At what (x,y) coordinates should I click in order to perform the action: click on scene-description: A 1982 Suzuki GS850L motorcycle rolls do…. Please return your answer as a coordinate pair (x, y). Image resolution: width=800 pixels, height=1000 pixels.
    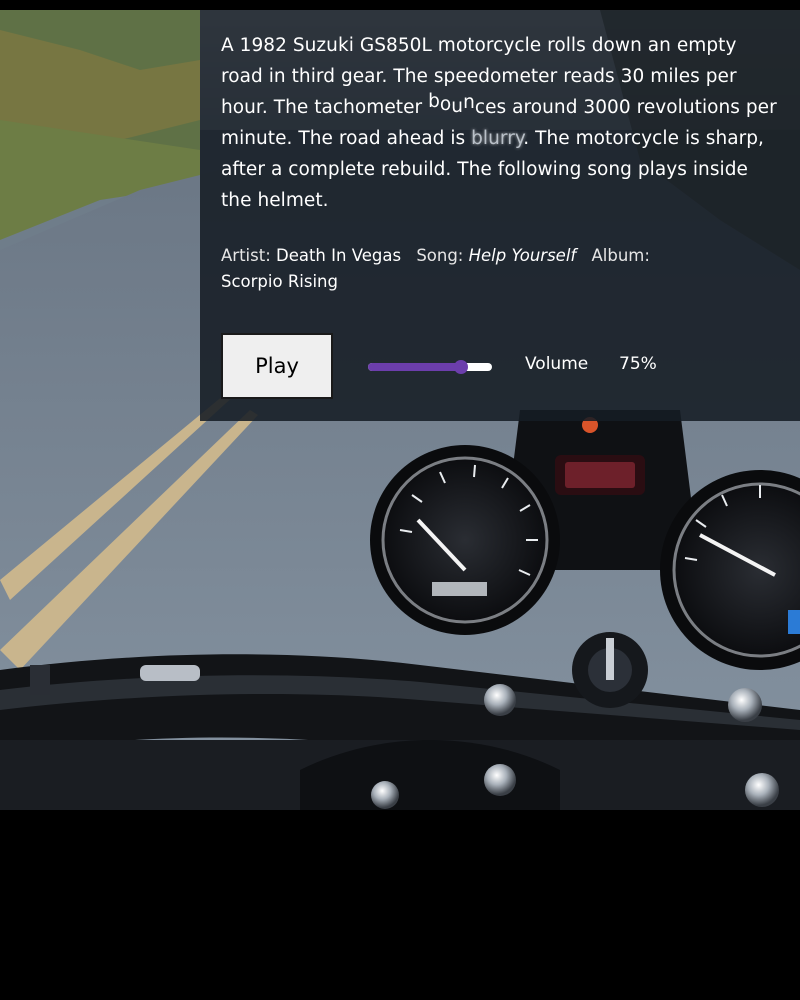
    Looking at the image, I should click on (501, 123).